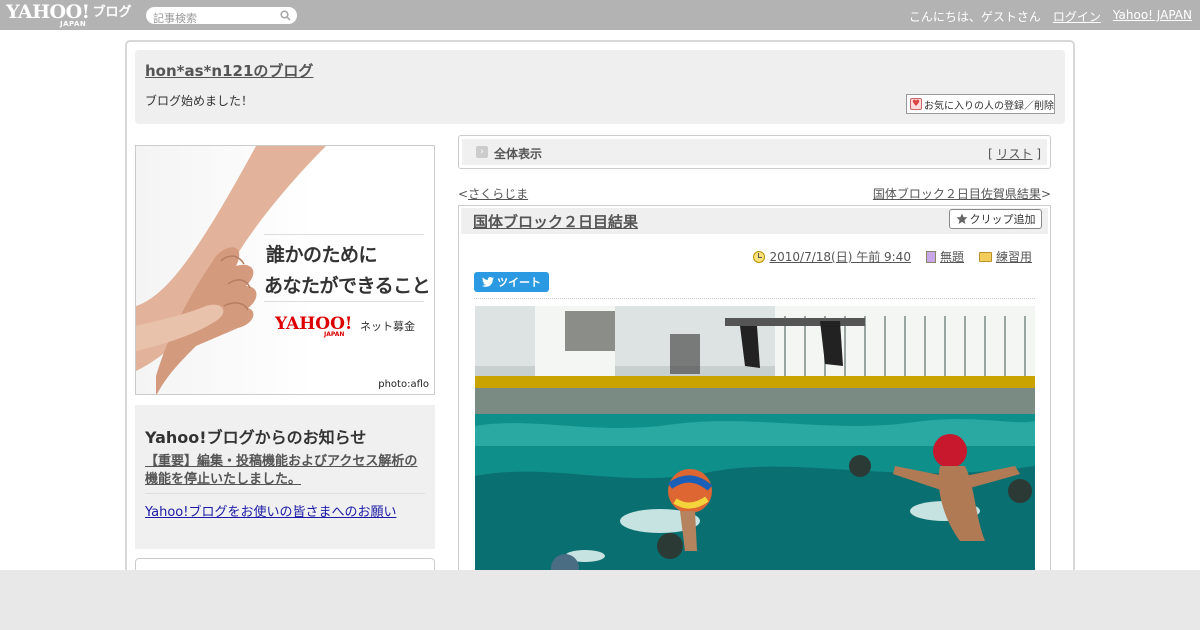 This screenshot has width=1200, height=630. What do you see at coordinates (344, 301) in the screenshot?
I see `banner-rule-bottom` at bounding box center [344, 301].